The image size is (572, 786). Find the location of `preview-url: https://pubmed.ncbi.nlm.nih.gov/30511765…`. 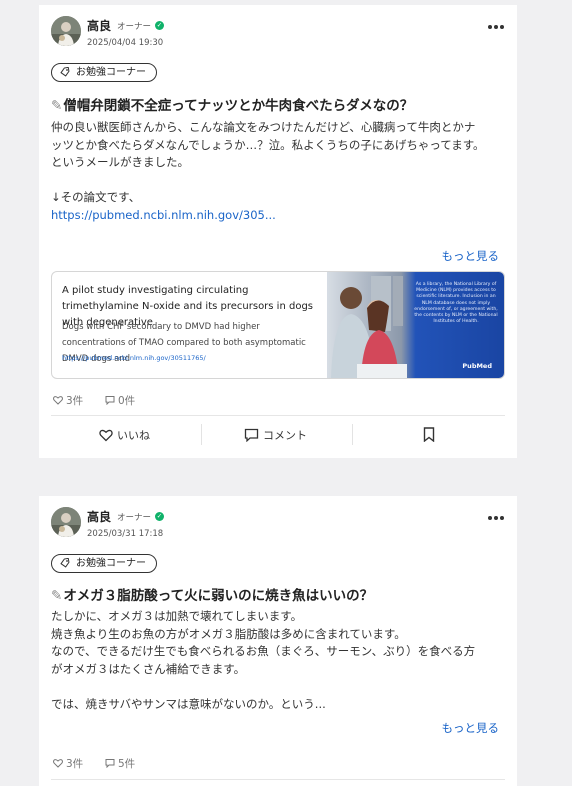

preview-url: https://pubmed.ncbi.nlm.nih.gov/30511765… is located at coordinates (134, 358).